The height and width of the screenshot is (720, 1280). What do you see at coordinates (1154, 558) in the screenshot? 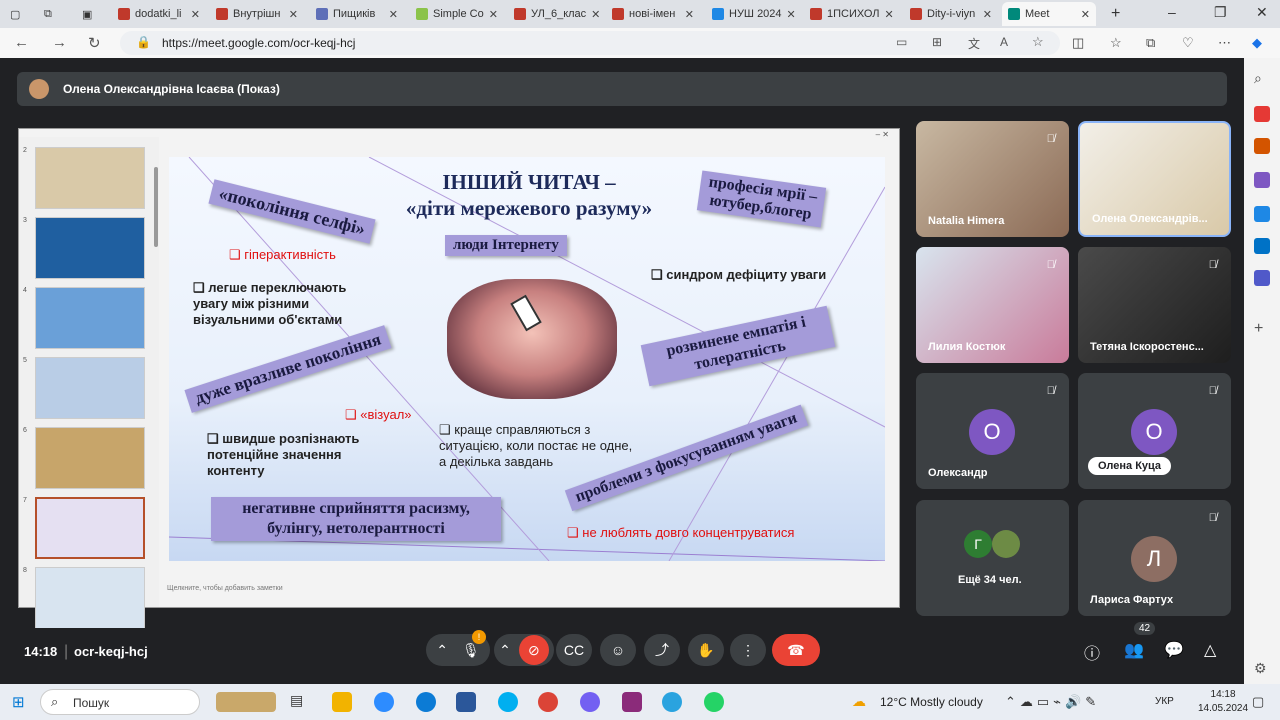
I see `participant-tile: Л 🎙̸ Лариса Фартух` at bounding box center [1154, 558].